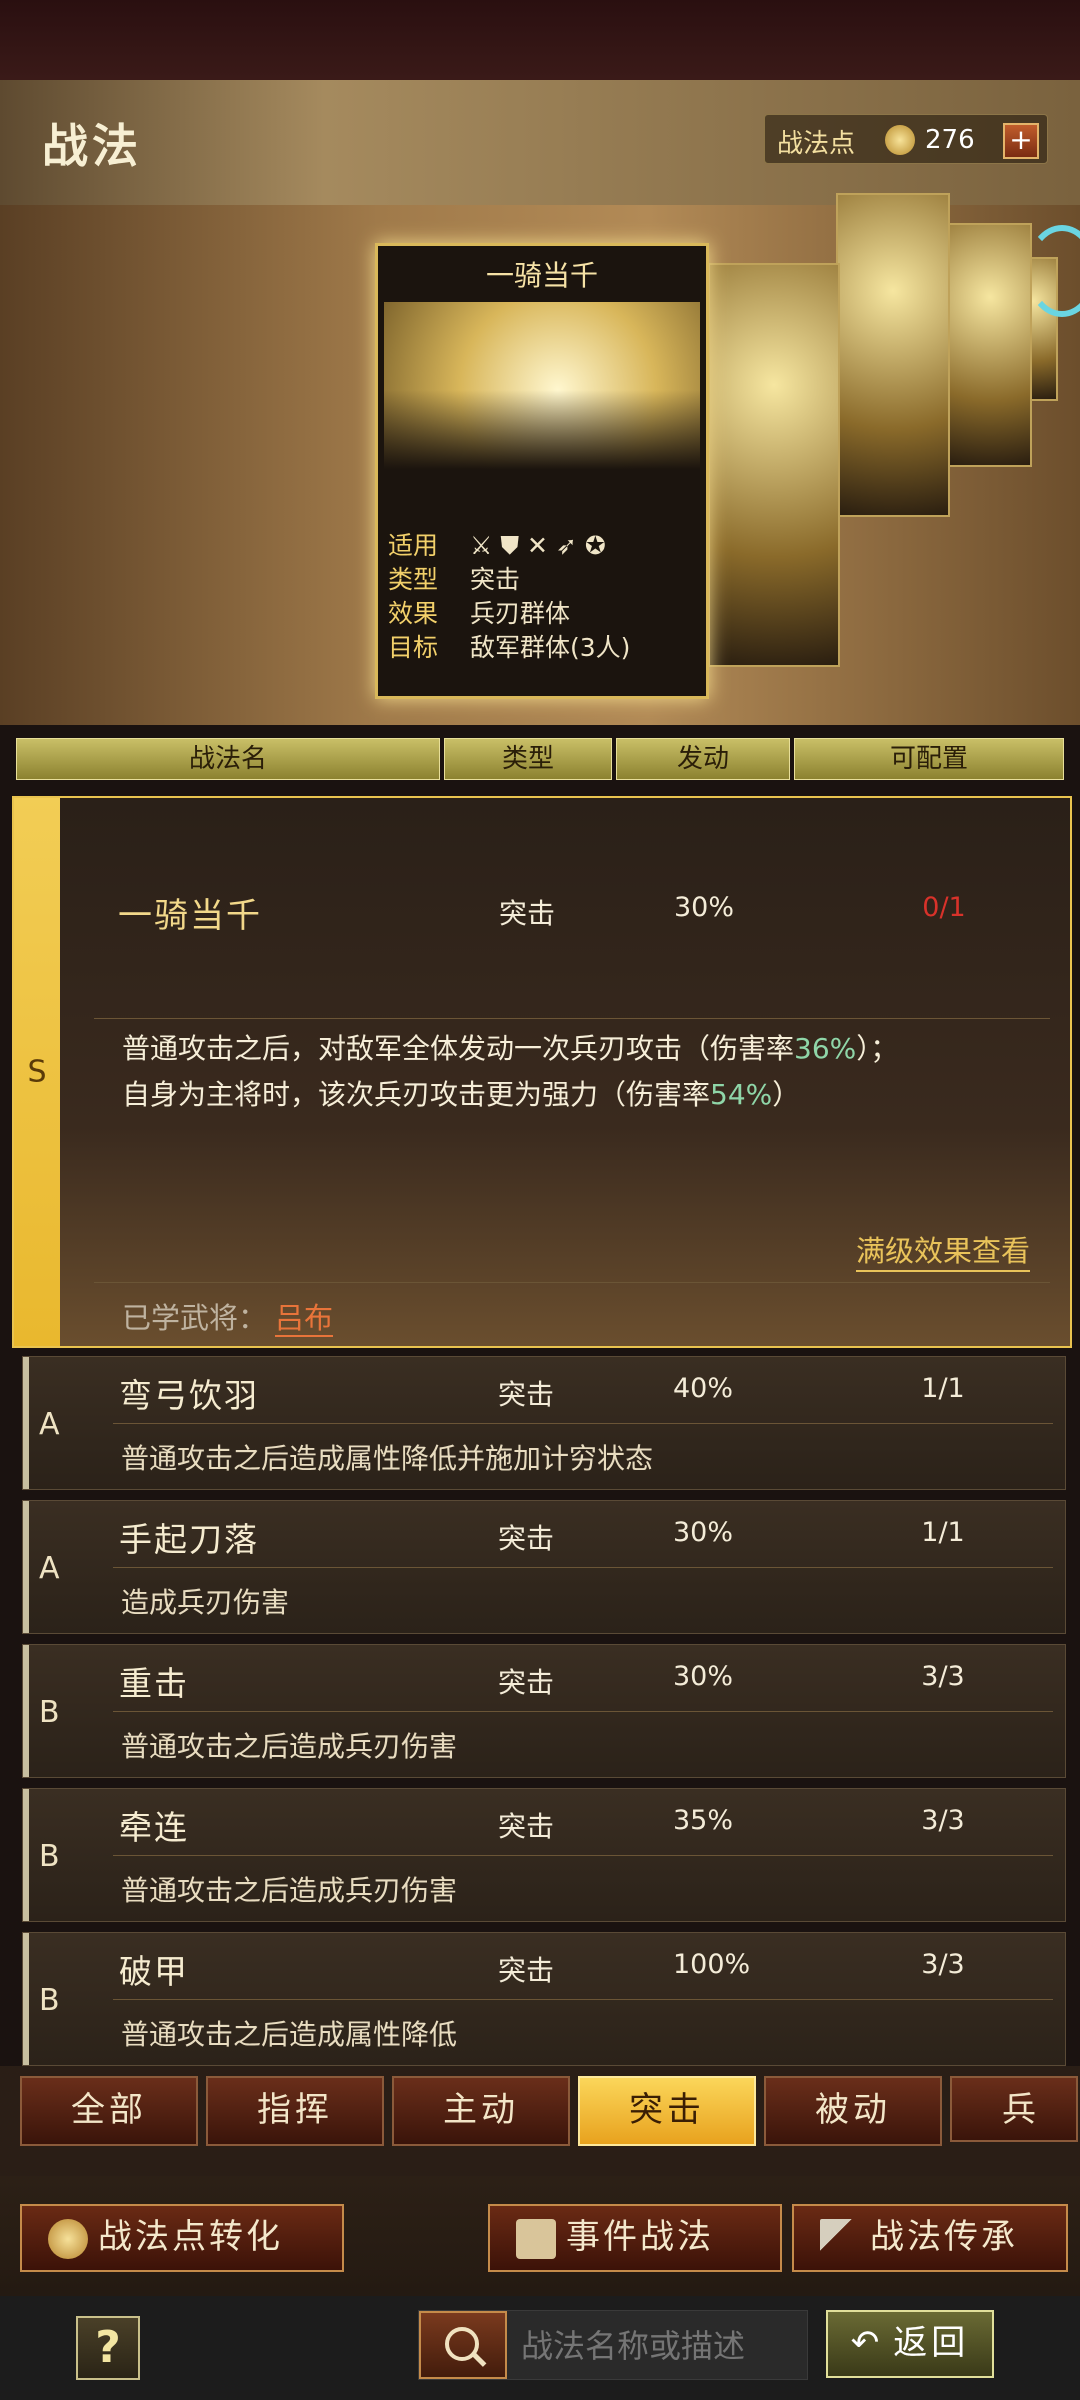 The width and height of the screenshot is (1080, 2400). What do you see at coordinates (413, 545) in the screenshot?
I see `card-info-key: 适用` at bounding box center [413, 545].